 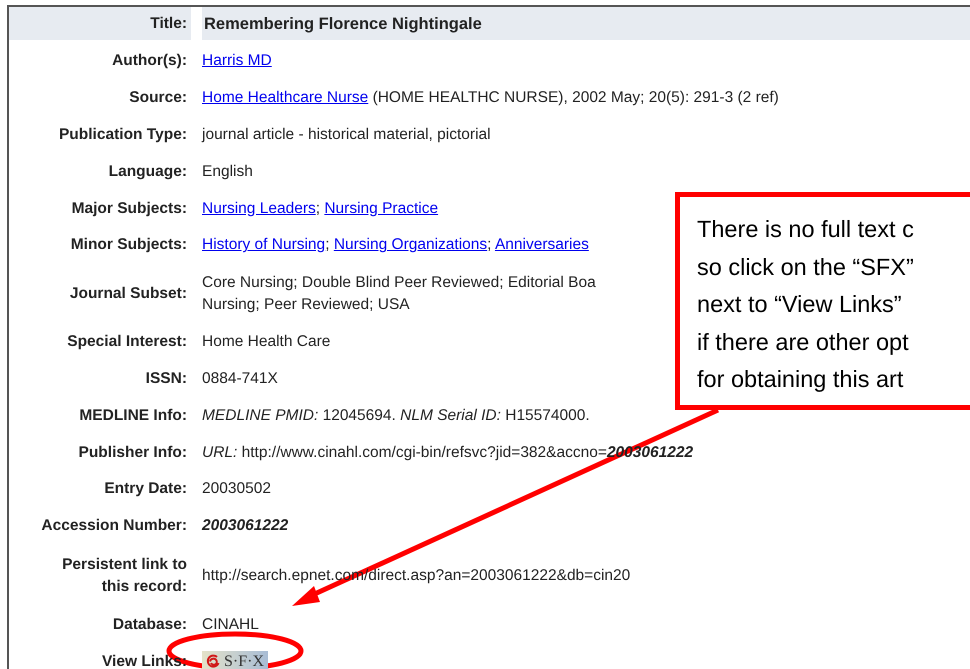 I want to click on field-label: MEDLINE Info:, so click(x=132, y=416).